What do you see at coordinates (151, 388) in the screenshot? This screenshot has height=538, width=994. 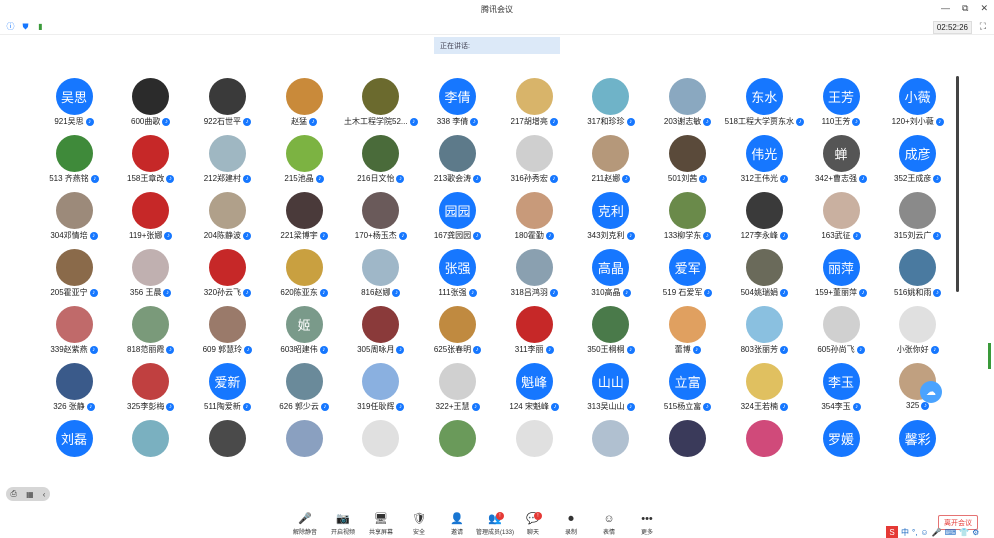 I see `participant-tile: 325李彭梅 ♪` at bounding box center [151, 388].